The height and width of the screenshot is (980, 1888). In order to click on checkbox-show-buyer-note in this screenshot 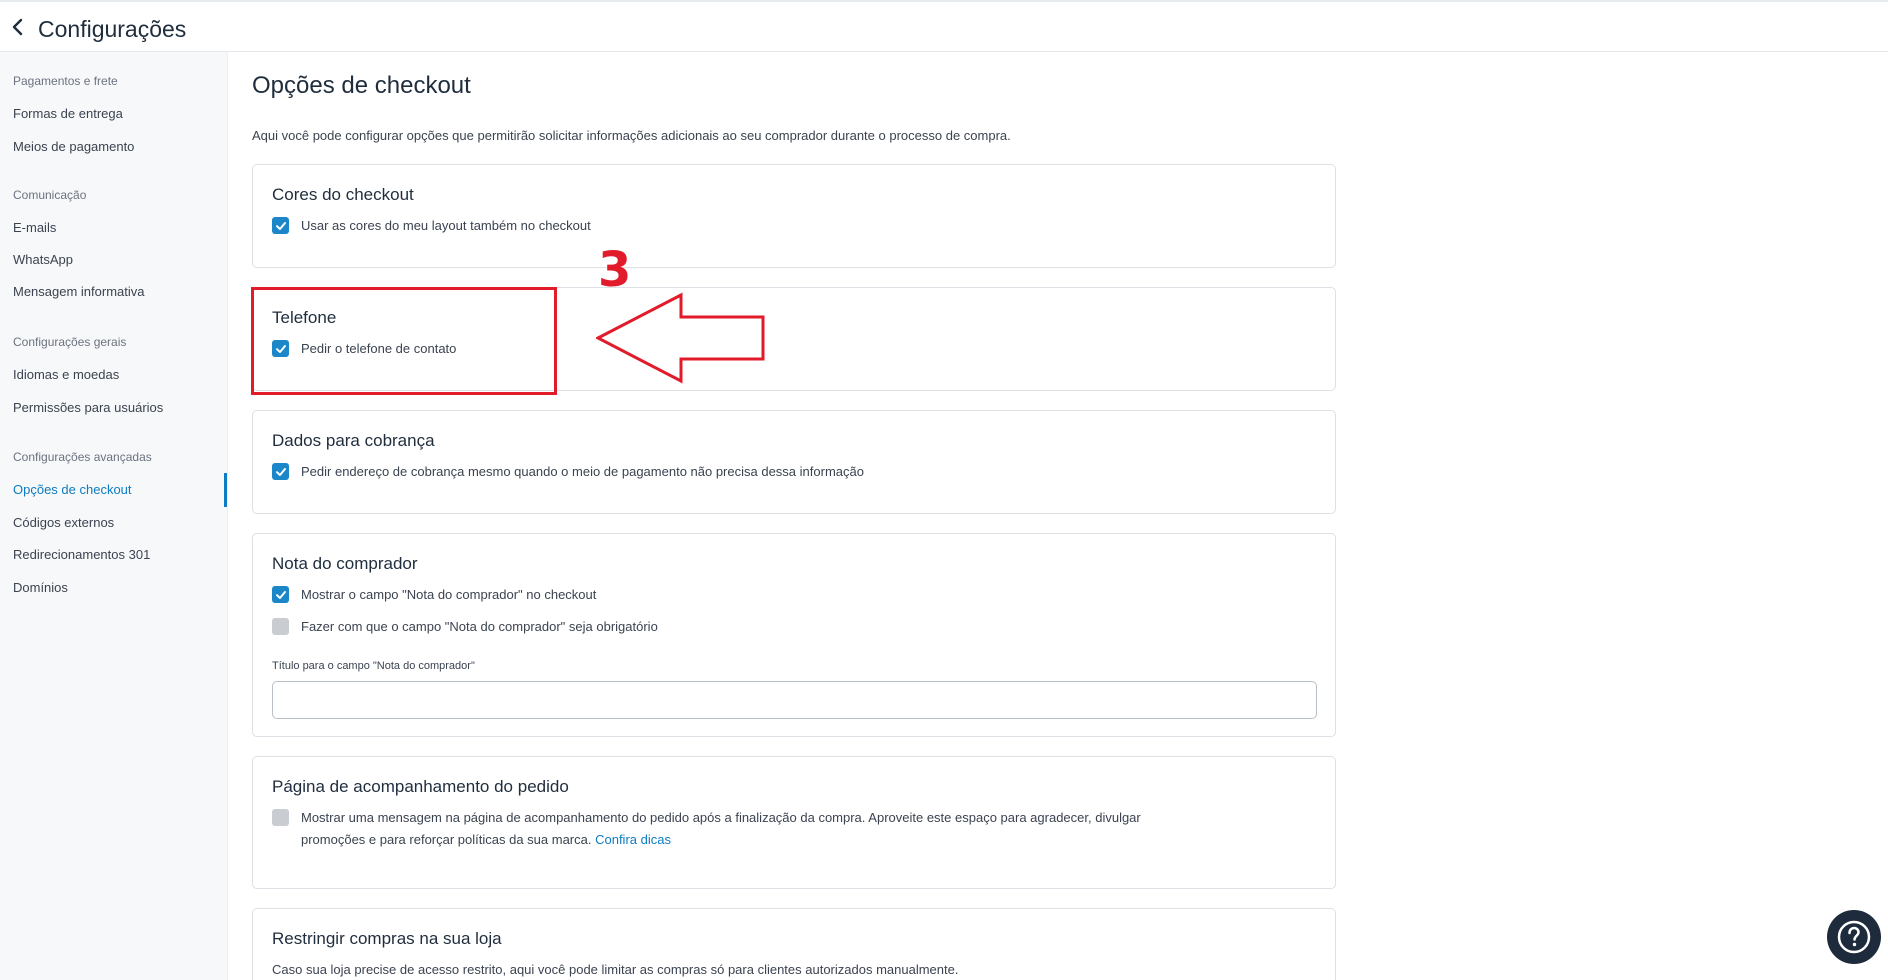, I will do `click(280, 594)`.